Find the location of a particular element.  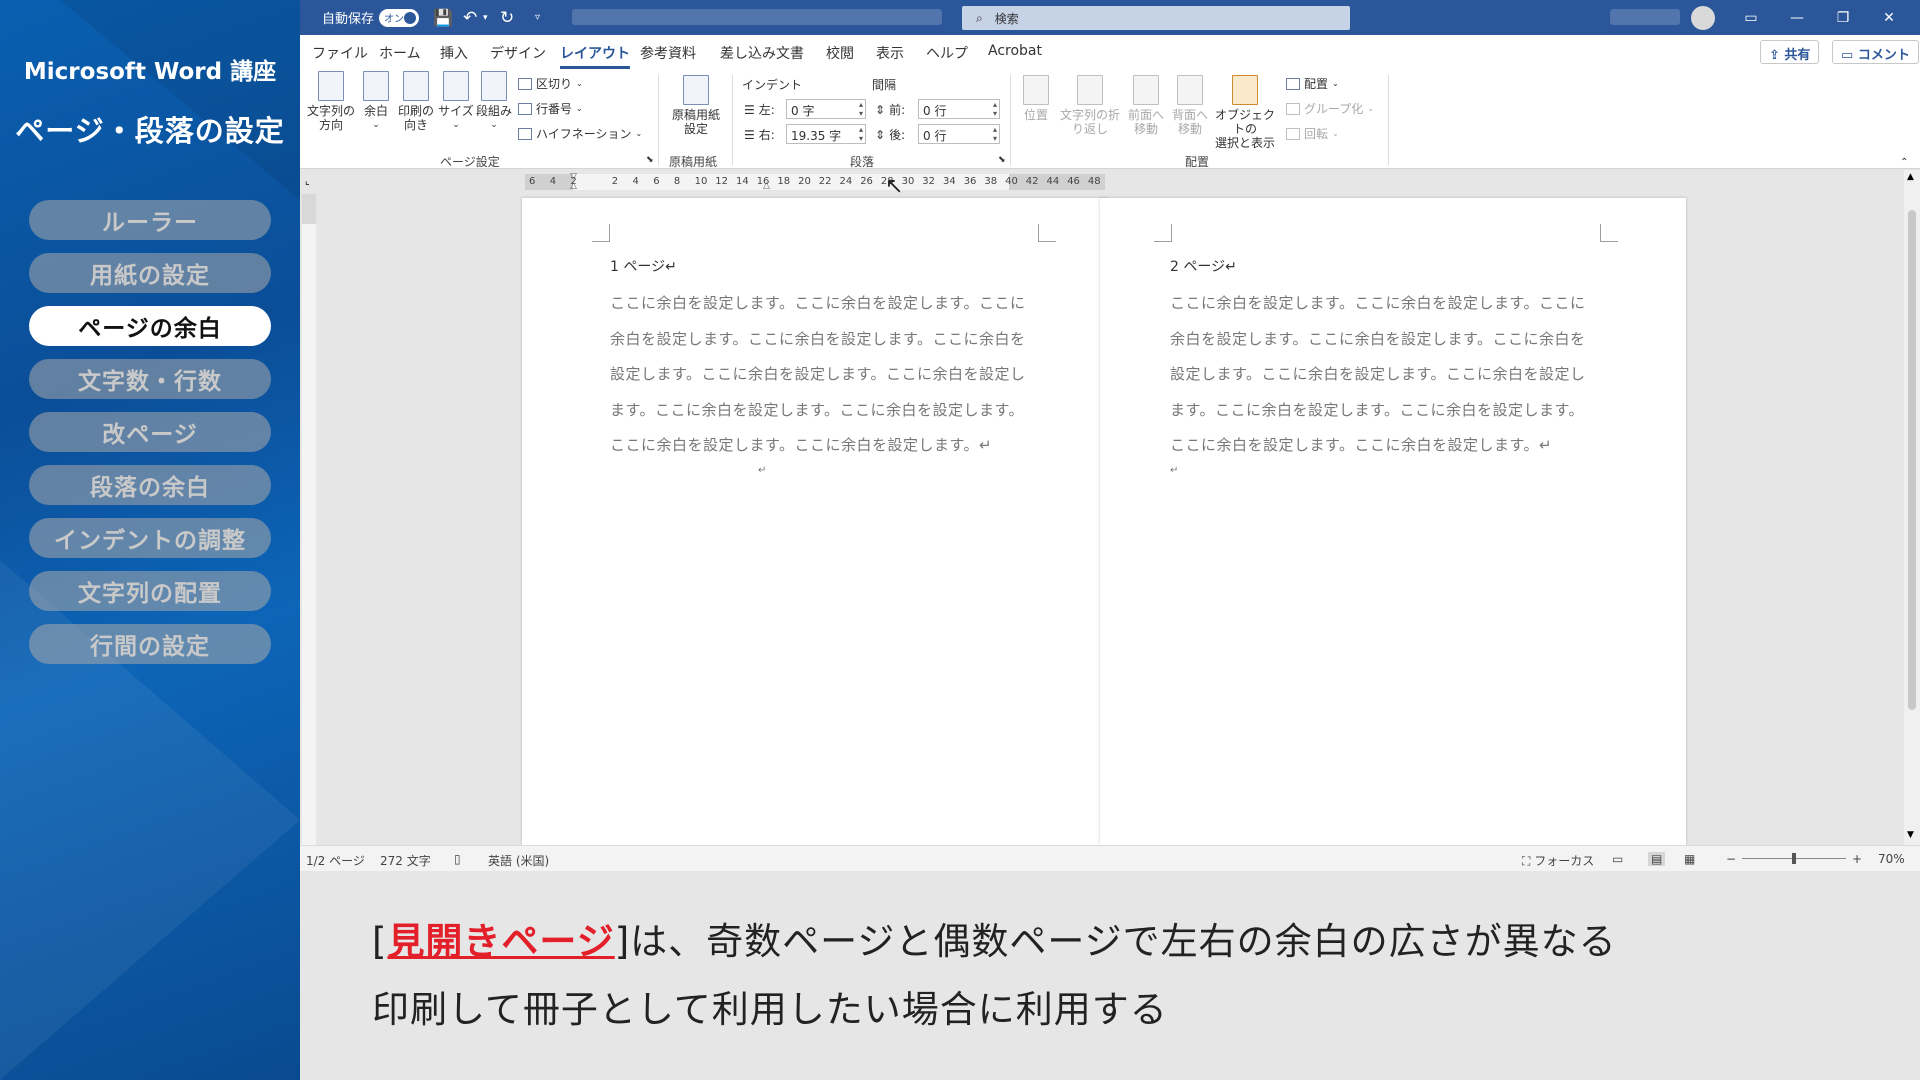

wrap-text-button: 文字列の折 り返し is located at coordinates (1090, 105).